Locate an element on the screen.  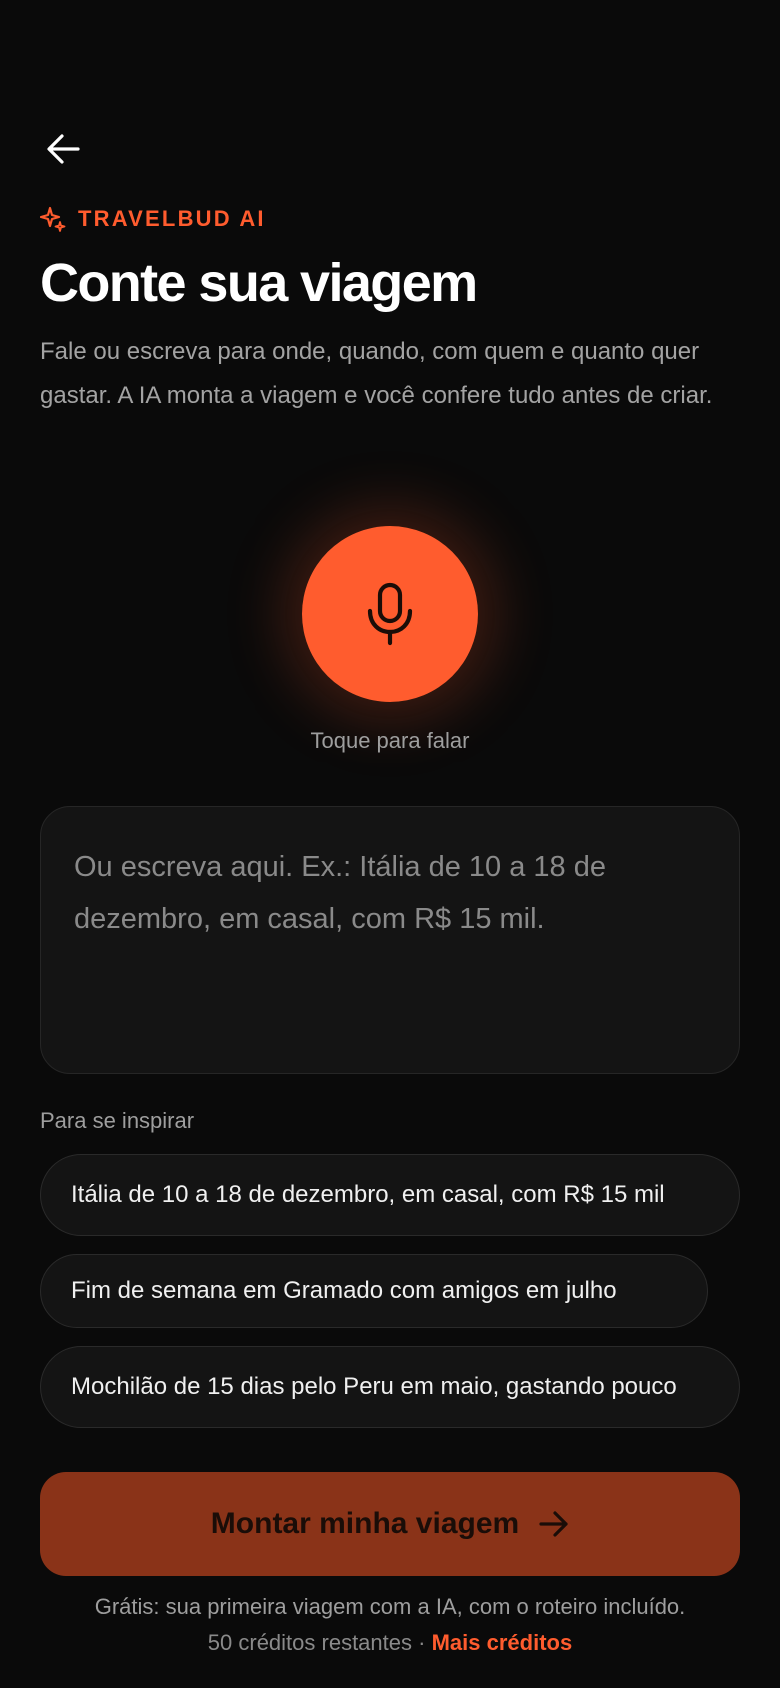
brand-label: TRAVELBUD AI is located at coordinates (172, 218).